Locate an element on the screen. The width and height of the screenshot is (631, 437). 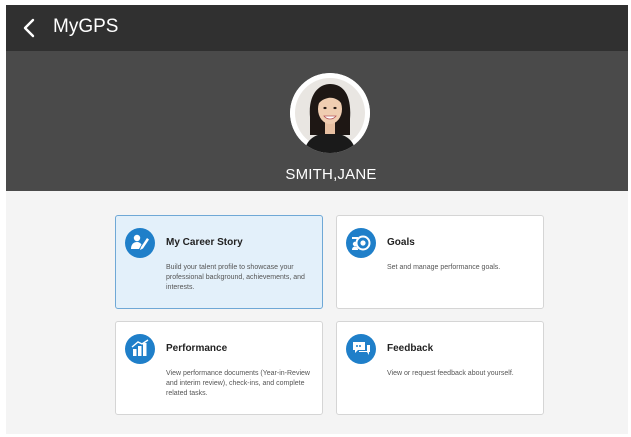
career-story-icon is located at coordinates (140, 243).